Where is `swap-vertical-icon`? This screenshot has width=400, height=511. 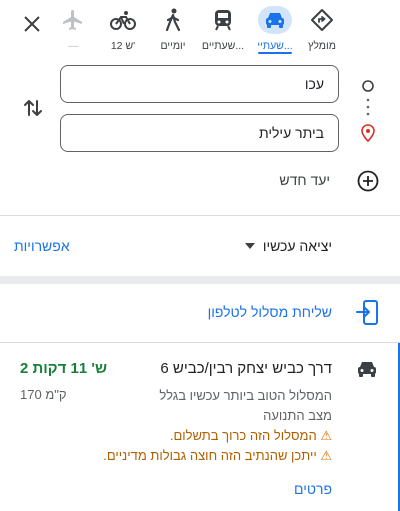 swap-vertical-icon is located at coordinates (33, 108).